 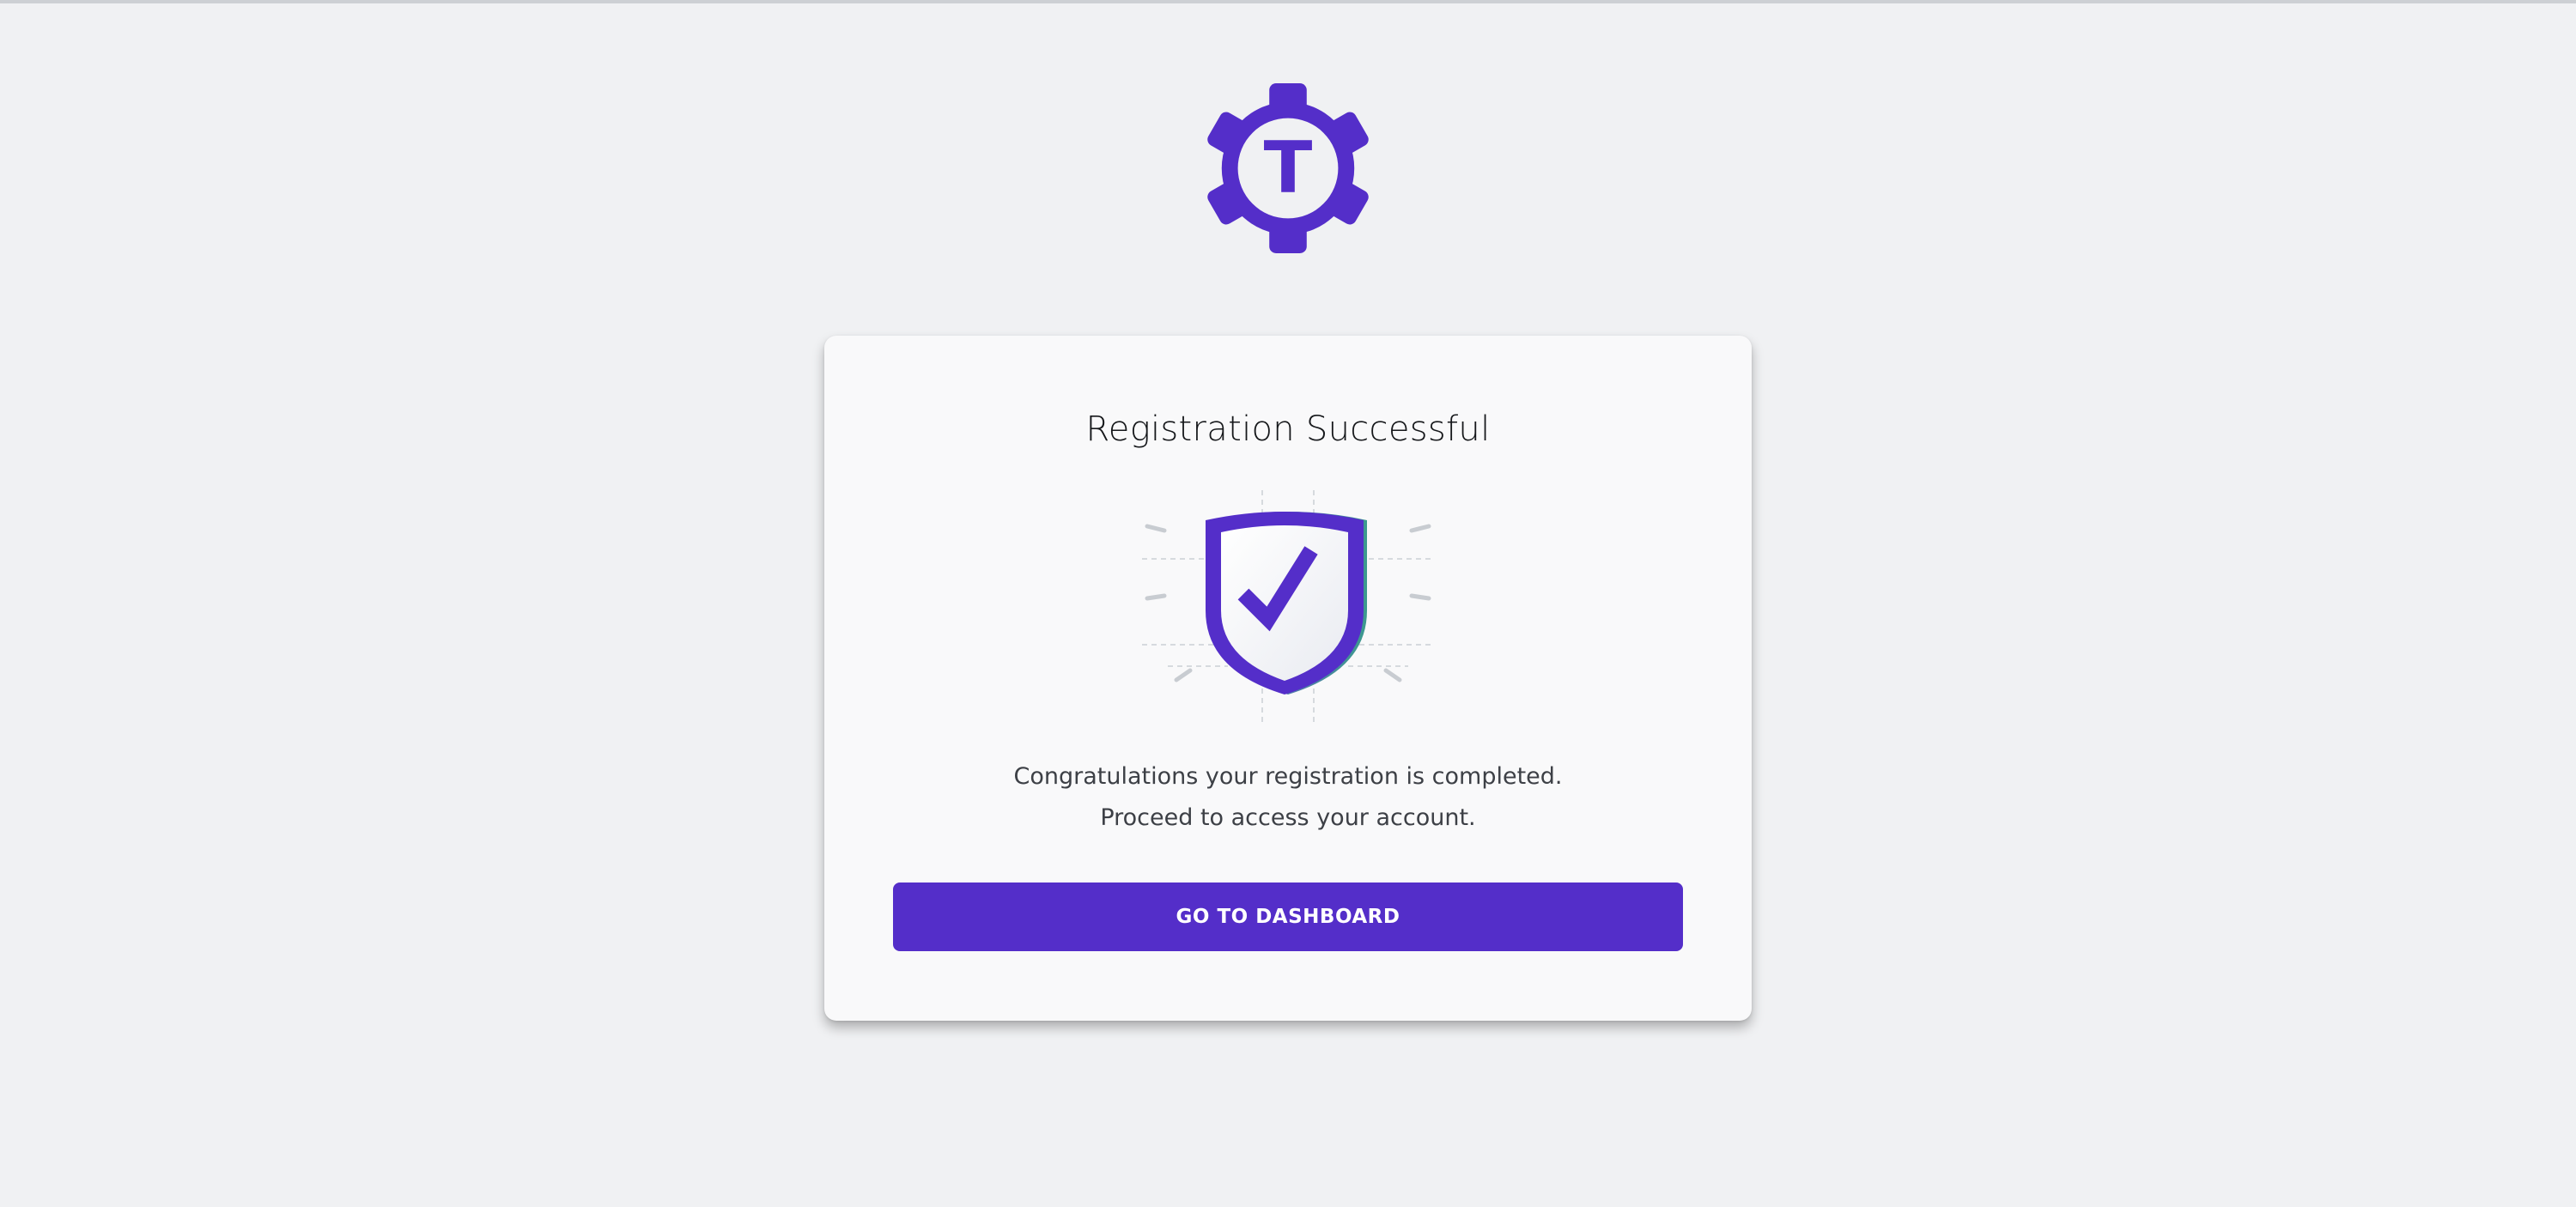 I want to click on gear-t-logo-icon: T, so click(x=1288, y=168).